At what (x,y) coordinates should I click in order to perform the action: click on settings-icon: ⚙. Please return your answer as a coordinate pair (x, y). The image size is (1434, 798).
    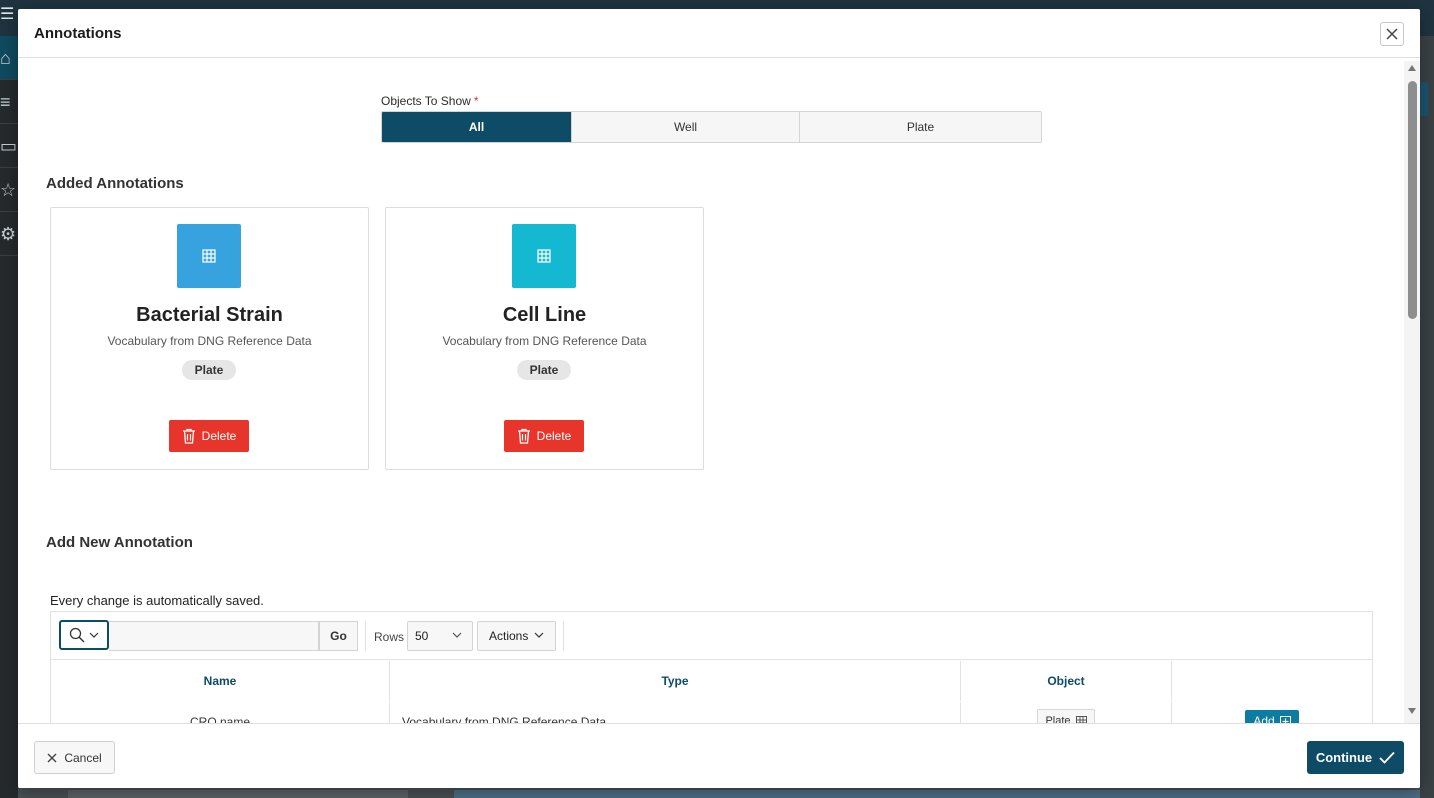
    Looking at the image, I should click on (9, 234).